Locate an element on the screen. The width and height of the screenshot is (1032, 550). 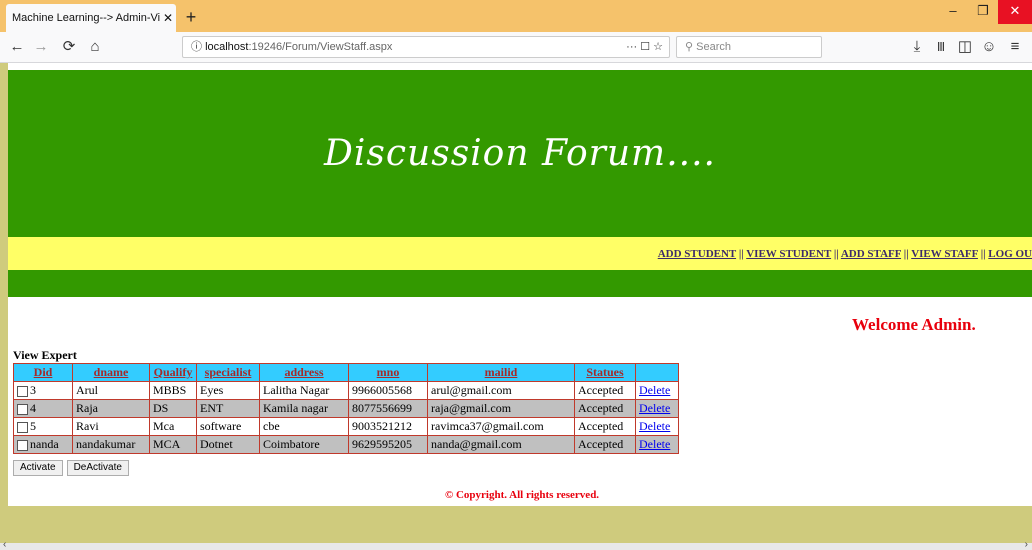
cell-did: nanda is located at coordinates (43, 444).